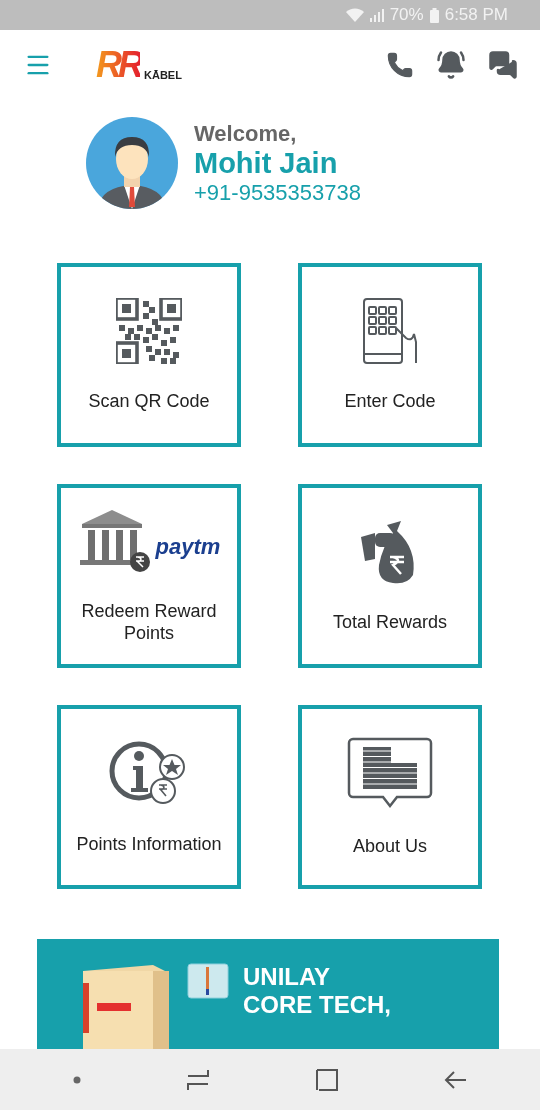 The height and width of the screenshot is (1110, 540). What do you see at coordinates (390, 797) in the screenshot?
I see `menu-tile: About Us` at bounding box center [390, 797].